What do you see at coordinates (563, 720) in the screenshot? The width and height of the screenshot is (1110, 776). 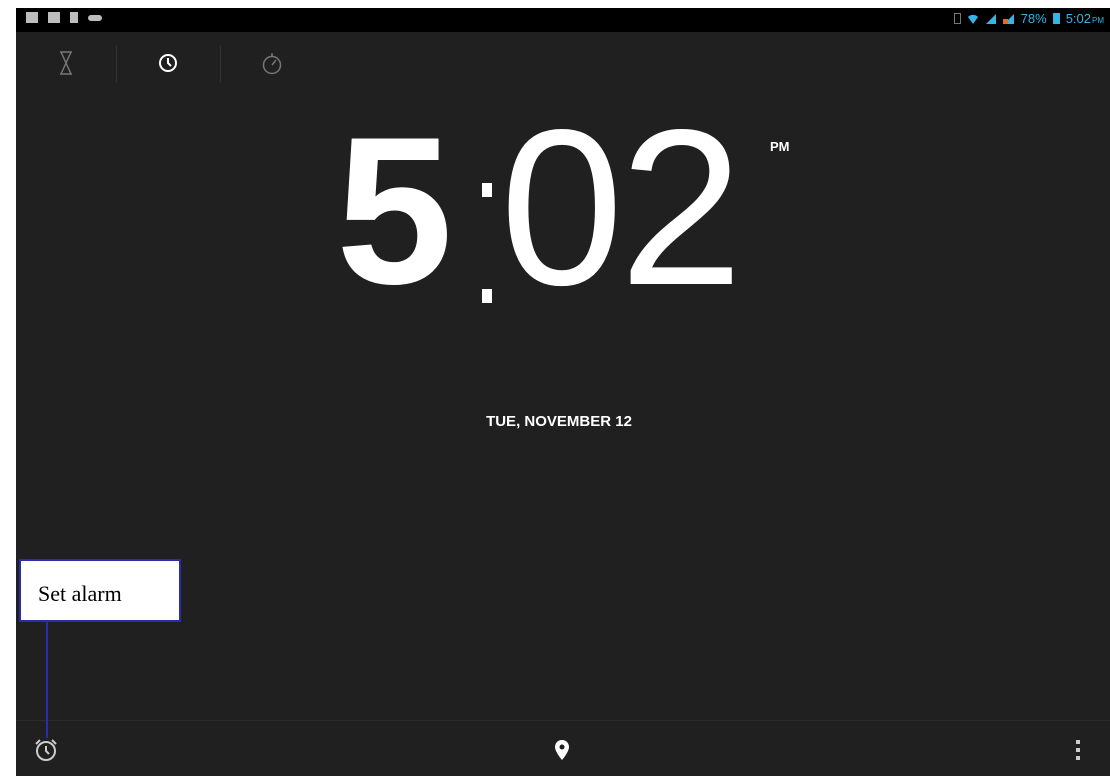 I see `bottom-divider` at bounding box center [563, 720].